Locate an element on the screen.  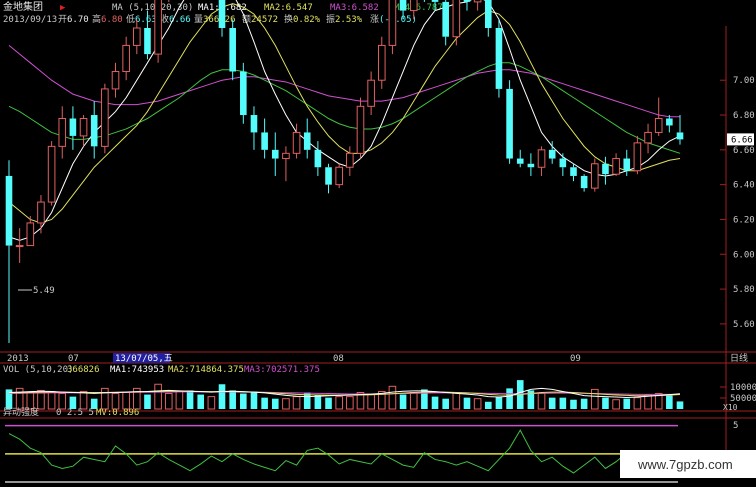
indicator-params: 0 2.5 5 is located at coordinates (75, 413).